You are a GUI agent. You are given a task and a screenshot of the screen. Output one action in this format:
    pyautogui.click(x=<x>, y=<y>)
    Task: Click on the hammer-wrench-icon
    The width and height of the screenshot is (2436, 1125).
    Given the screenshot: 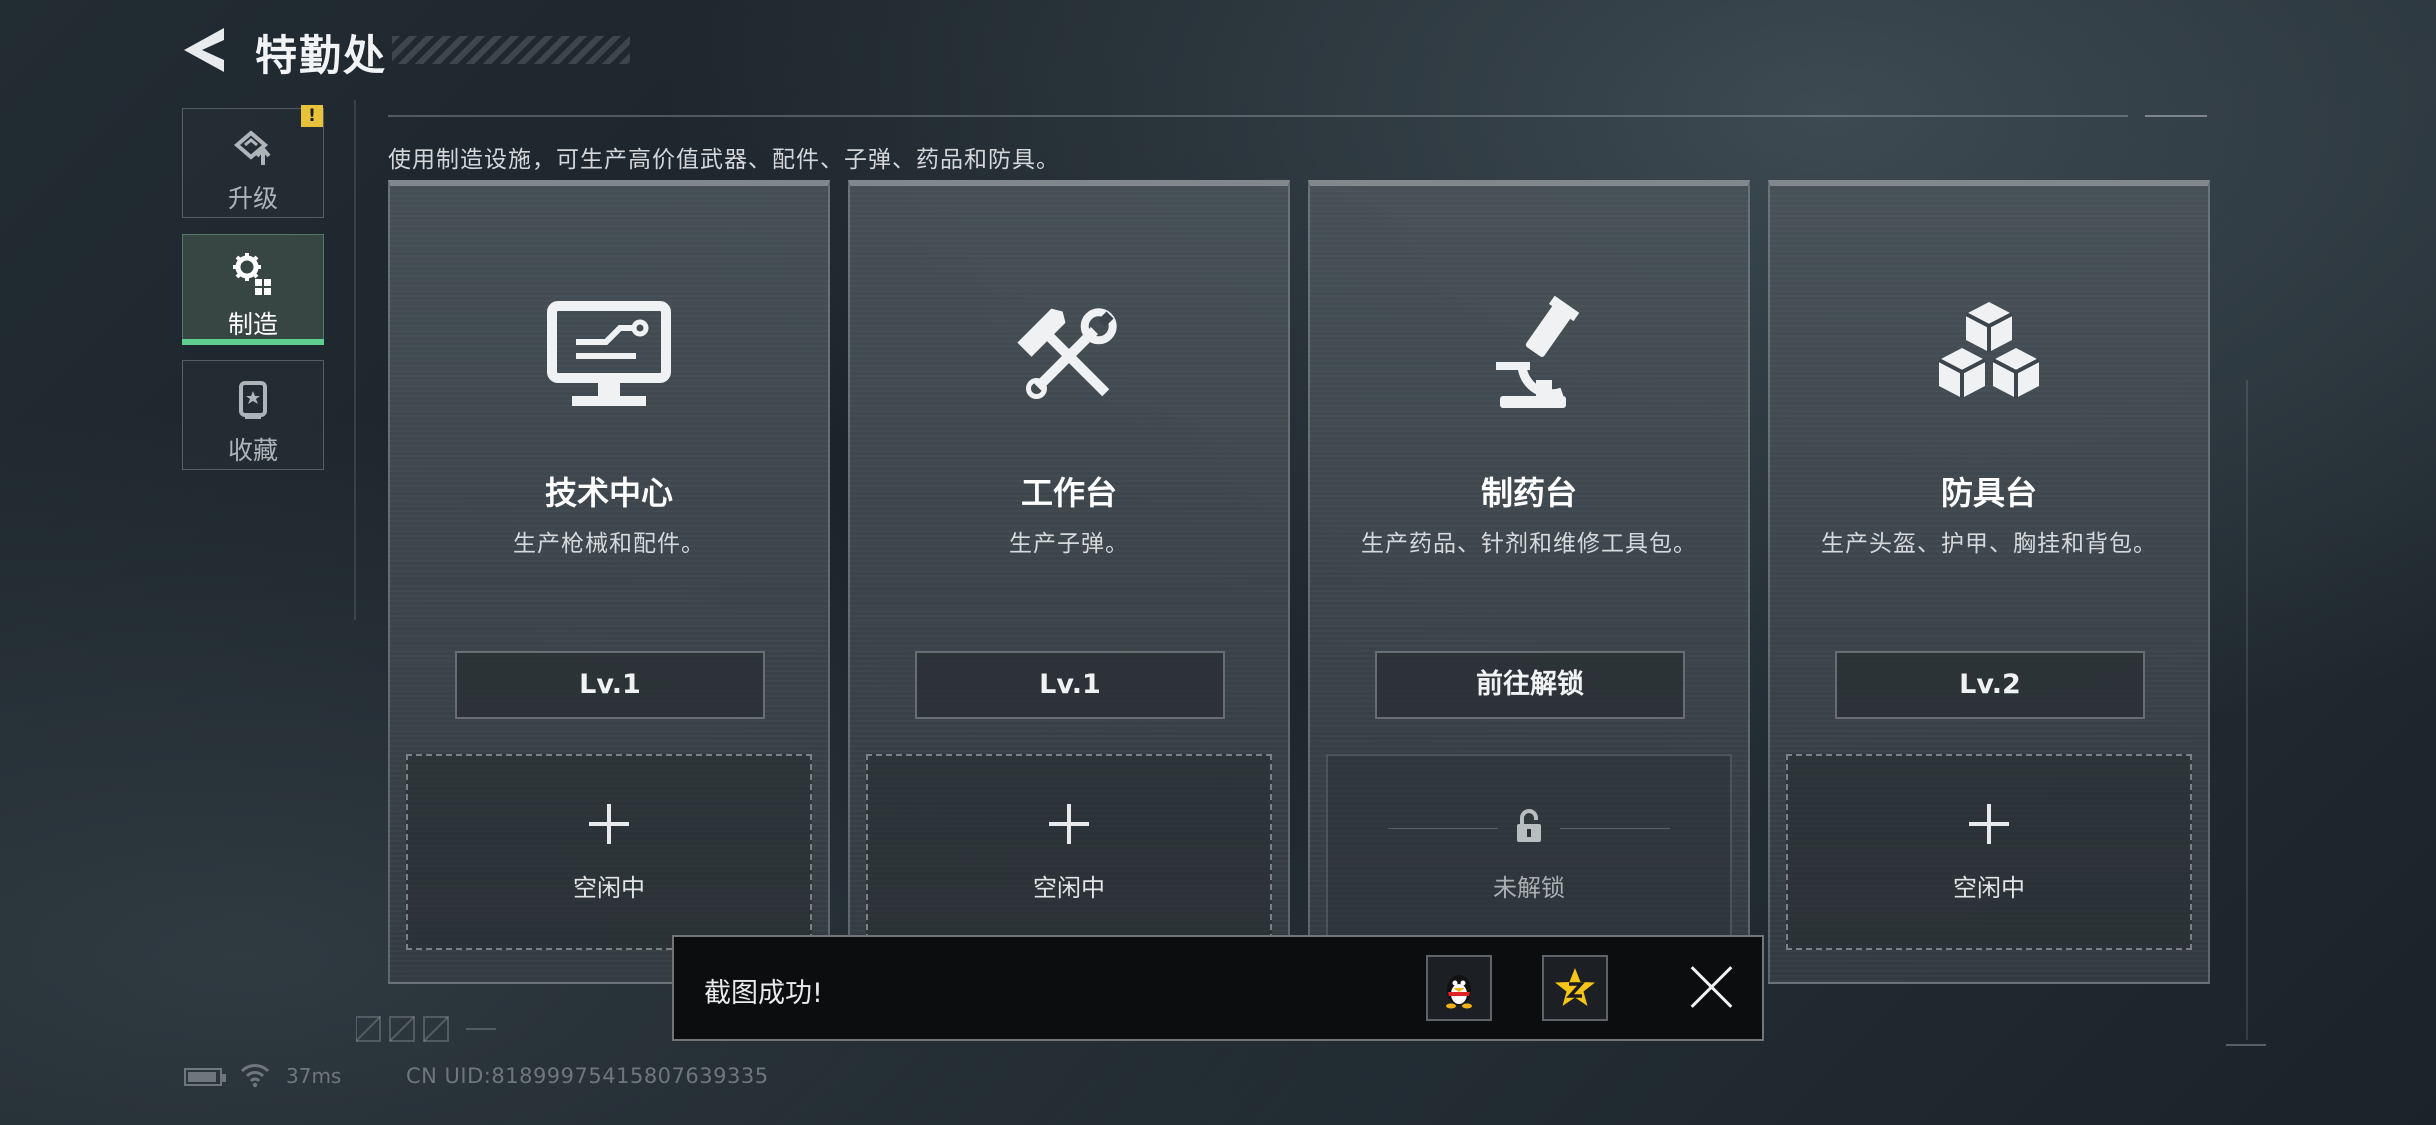 What is the action you would take?
    pyautogui.click(x=1067, y=354)
    